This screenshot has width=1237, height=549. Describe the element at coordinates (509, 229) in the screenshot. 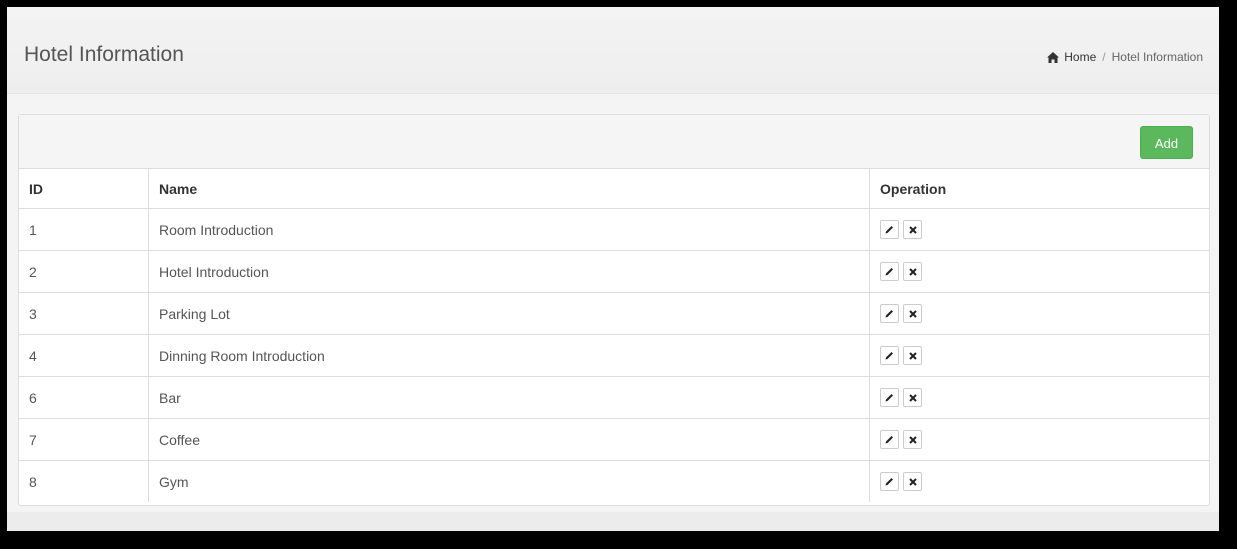

I see `row-name: Room Introduction` at that location.